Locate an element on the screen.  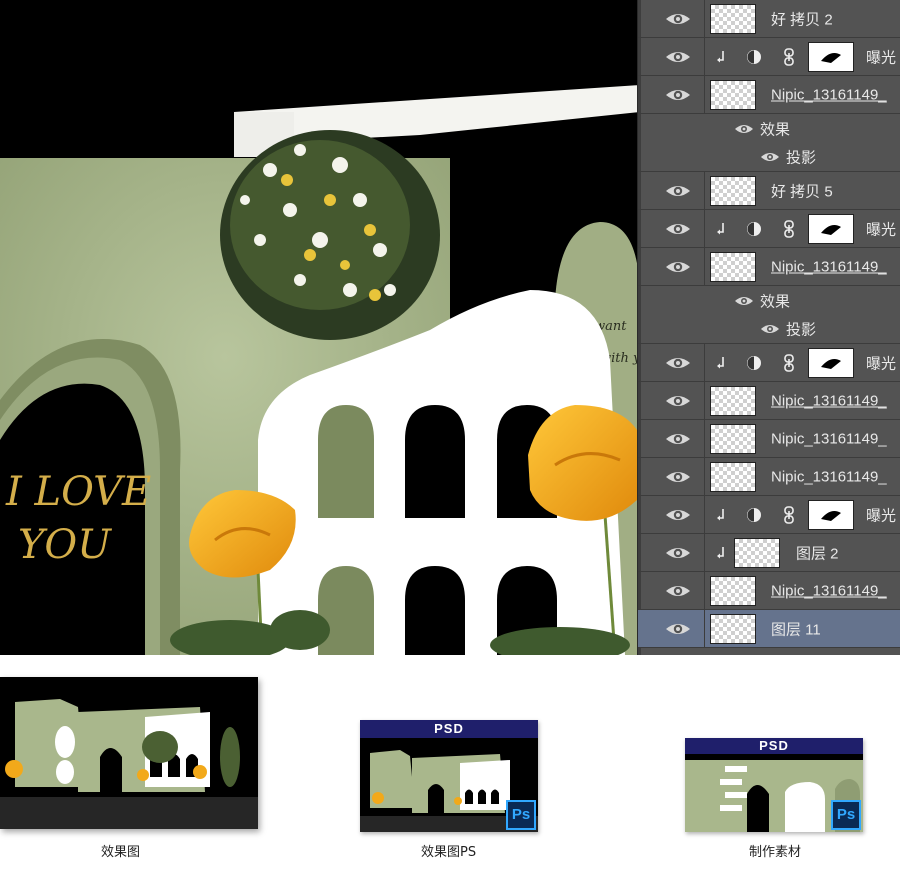
psd-header: PSD is located at coordinates (449, 729).